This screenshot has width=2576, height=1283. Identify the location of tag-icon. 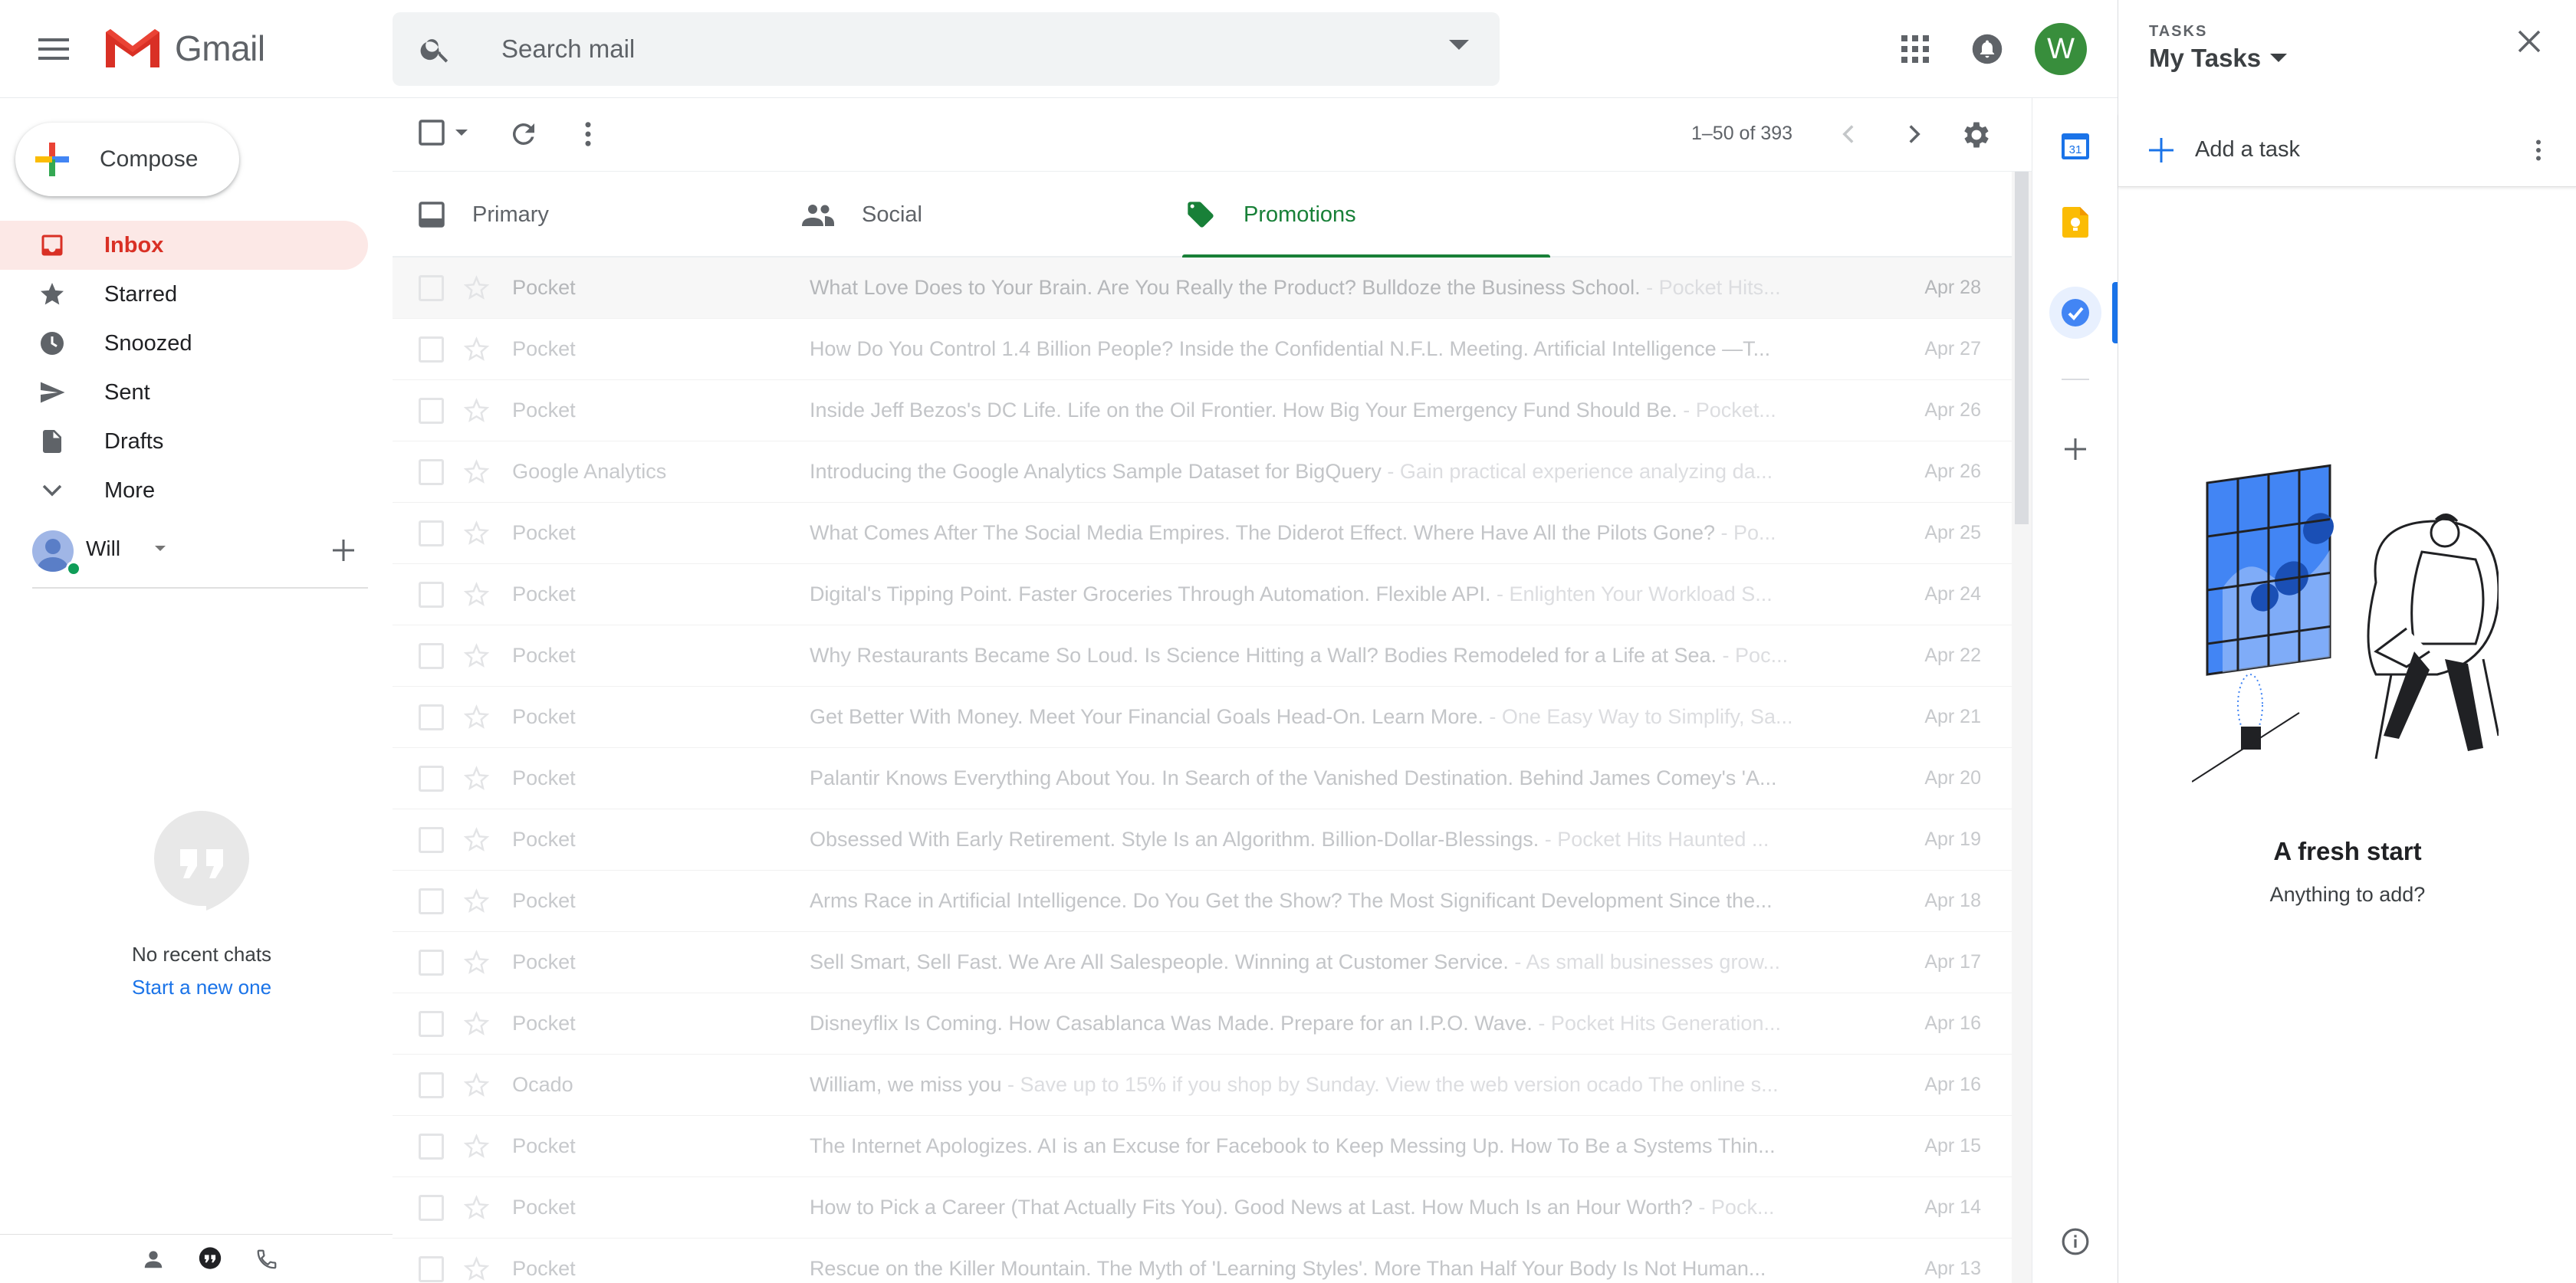
(1201, 215).